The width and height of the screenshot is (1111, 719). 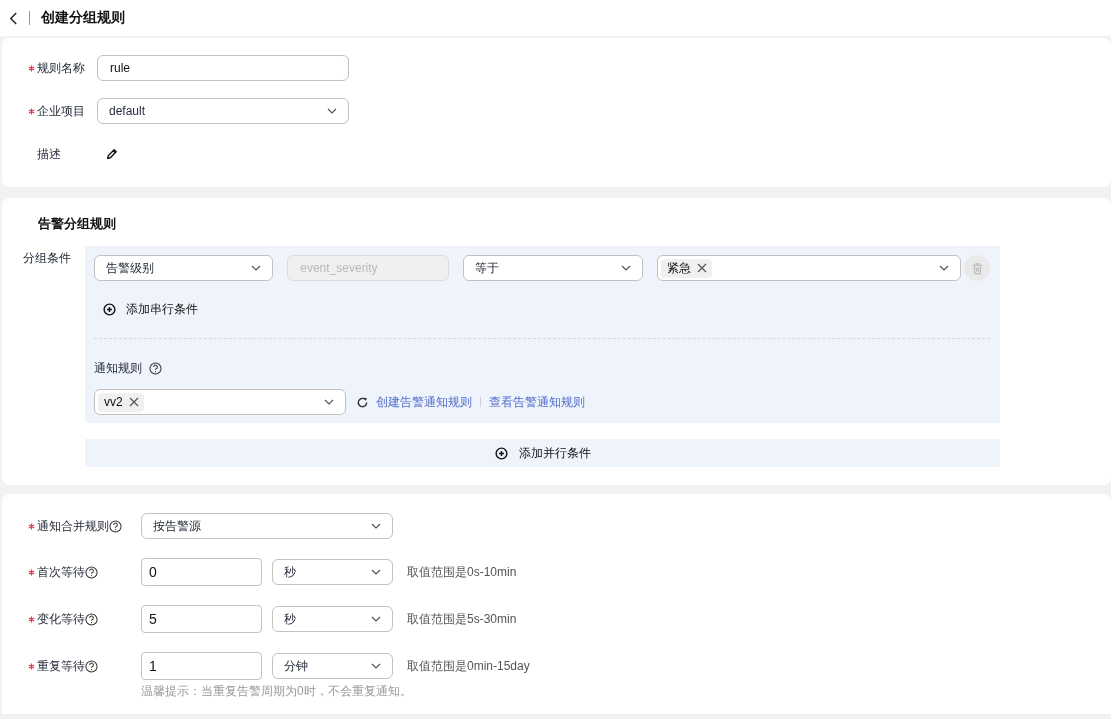 What do you see at coordinates (127, 111) in the screenshot?
I see `select-value: default` at bounding box center [127, 111].